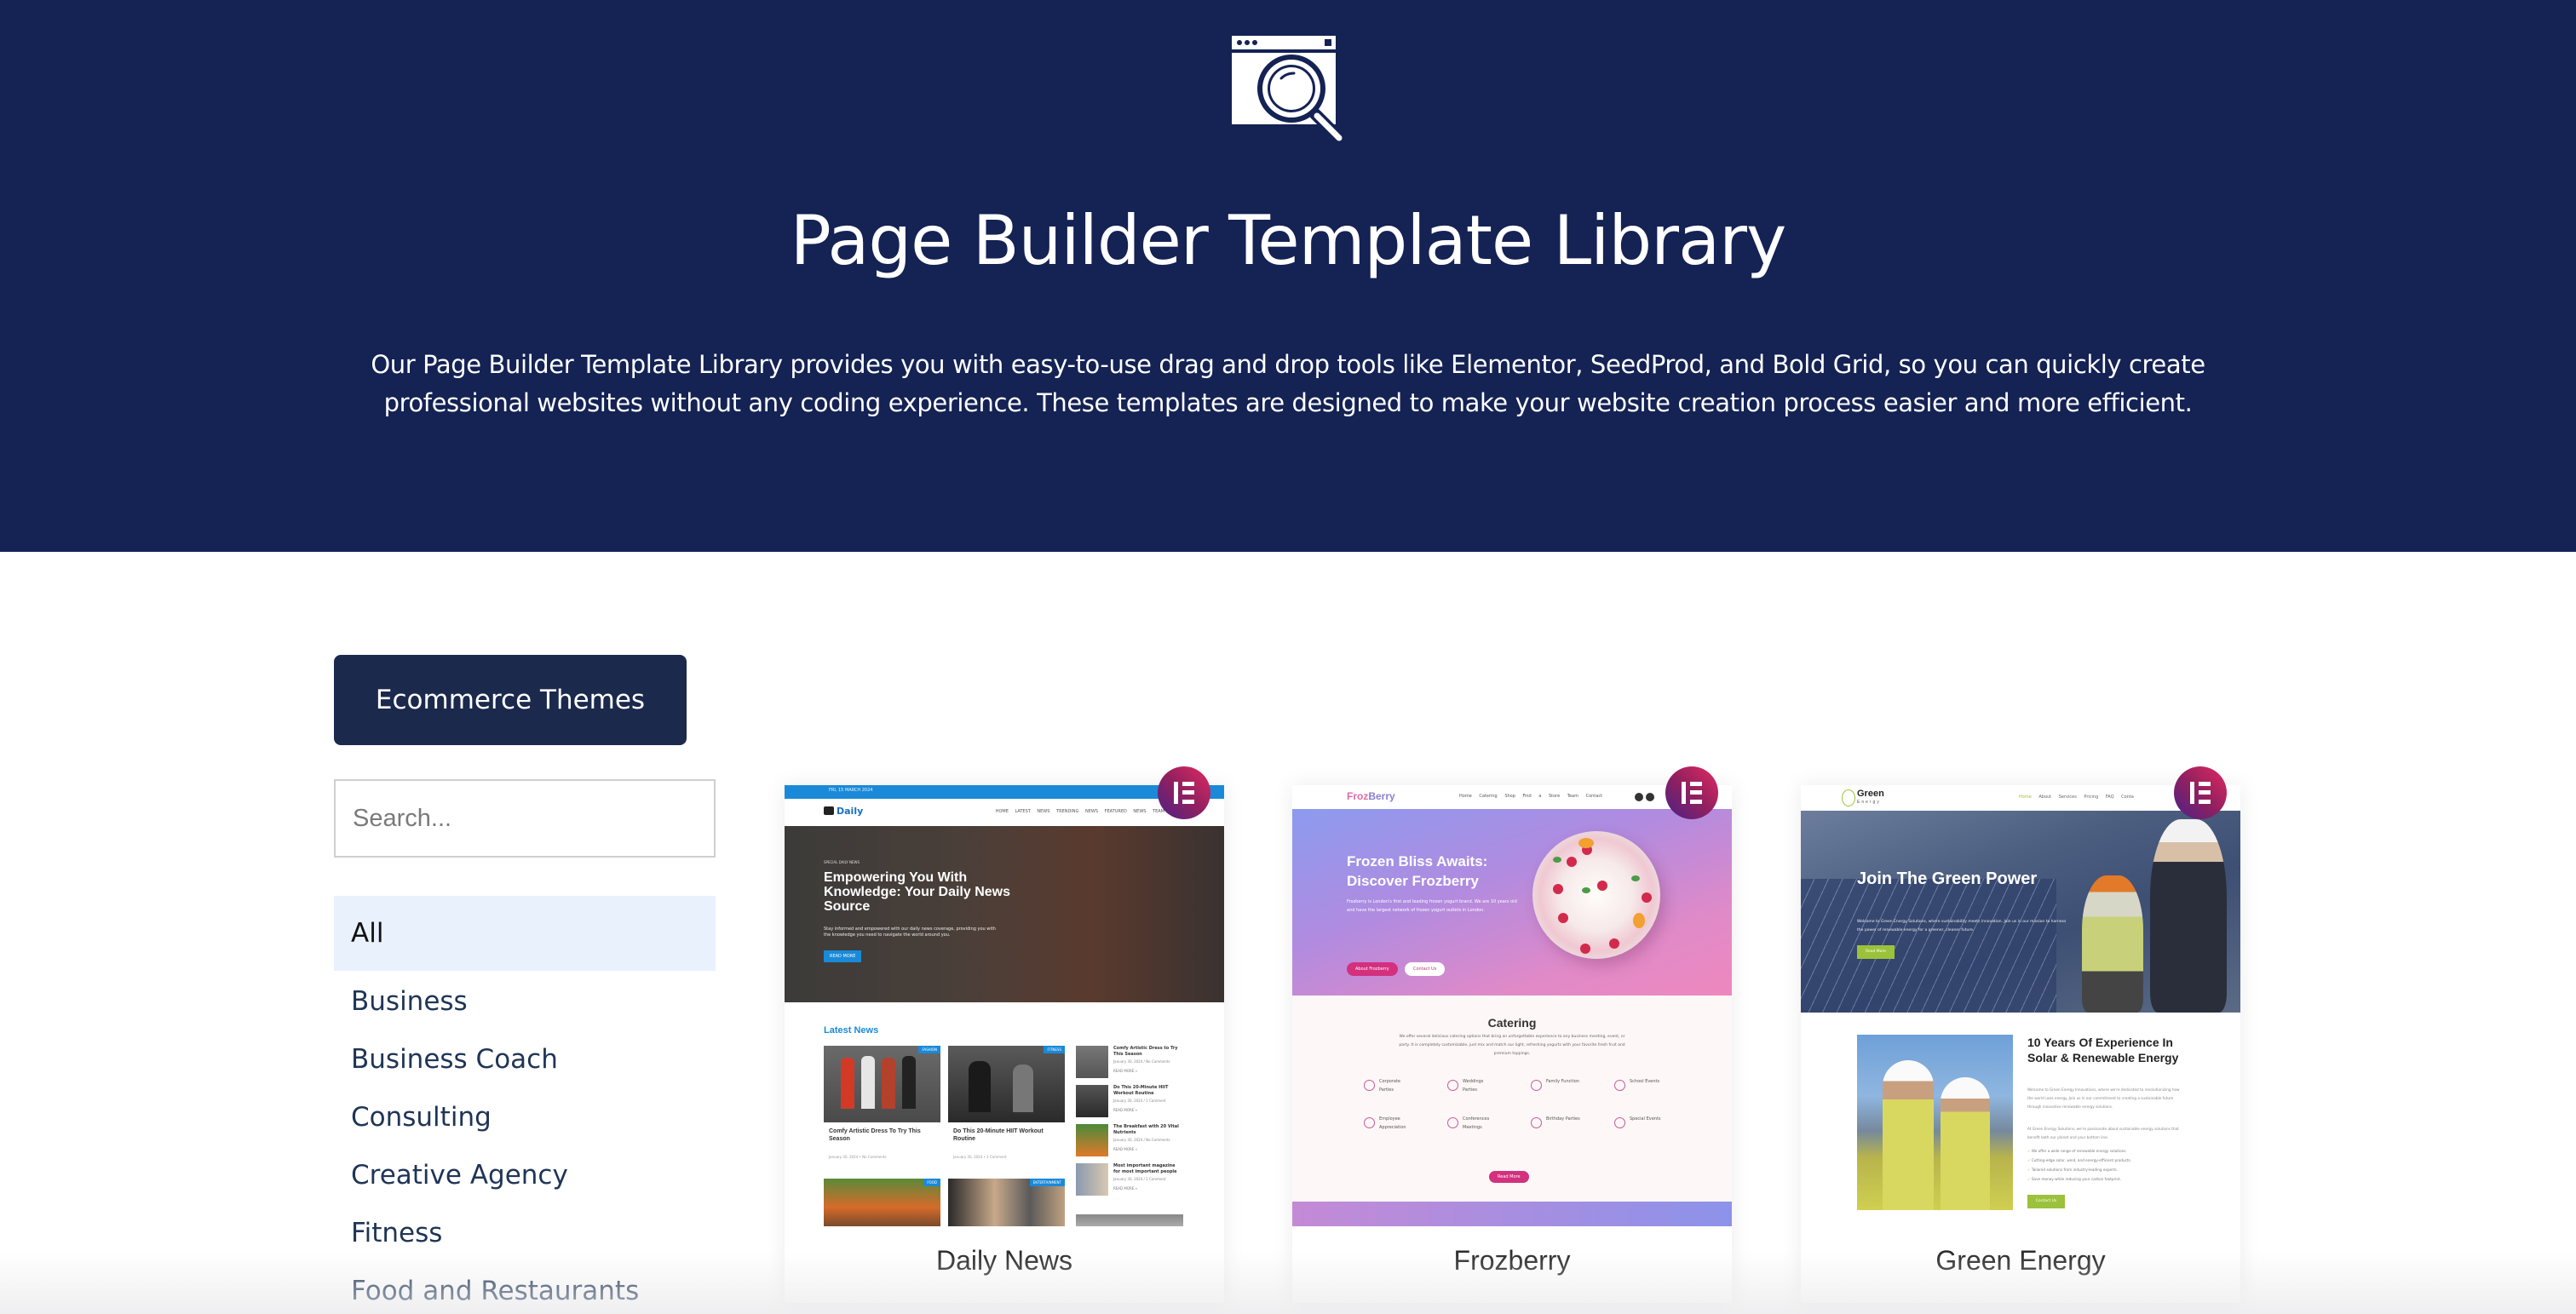 Image resolution: width=2576 pixels, height=1314 pixels. What do you see at coordinates (1512, 1261) in the screenshot?
I see `template-name: Frozberry` at bounding box center [1512, 1261].